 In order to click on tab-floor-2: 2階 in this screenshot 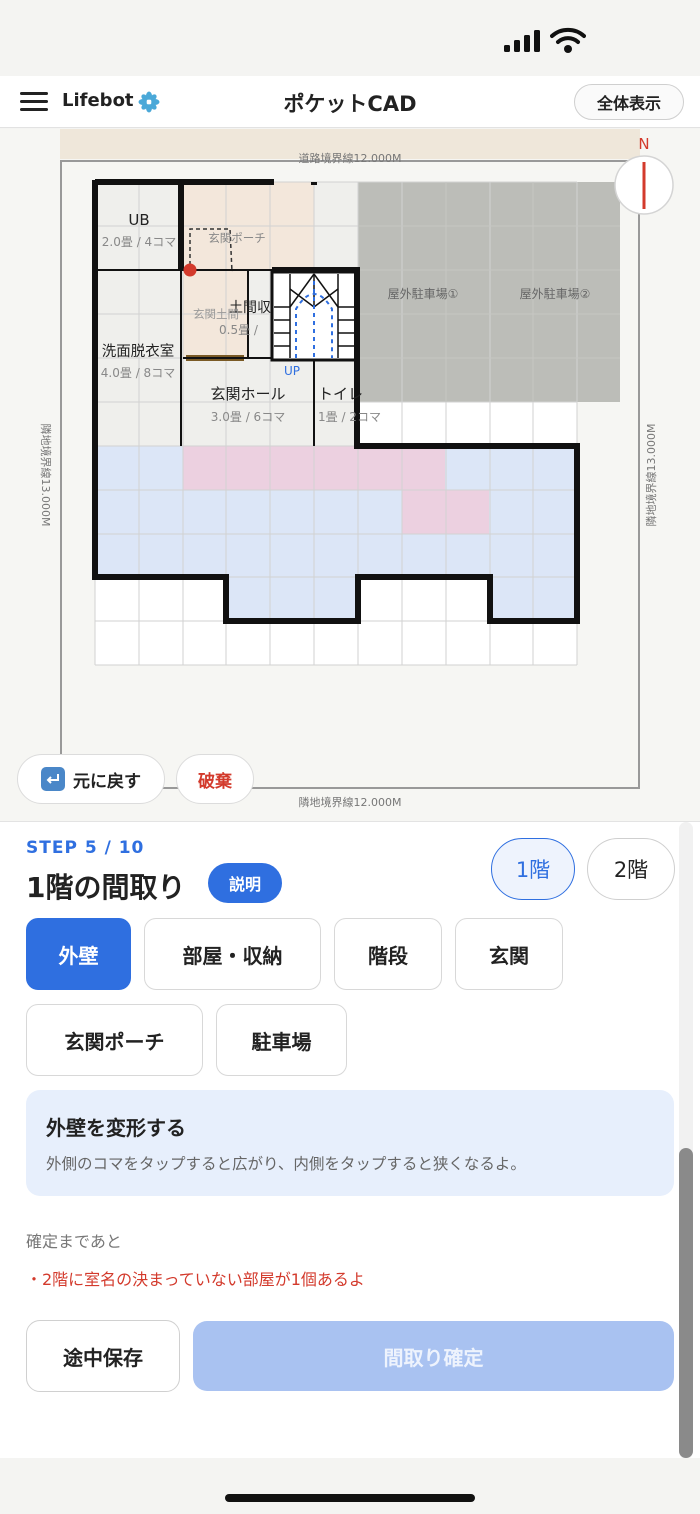, I will do `click(631, 869)`.